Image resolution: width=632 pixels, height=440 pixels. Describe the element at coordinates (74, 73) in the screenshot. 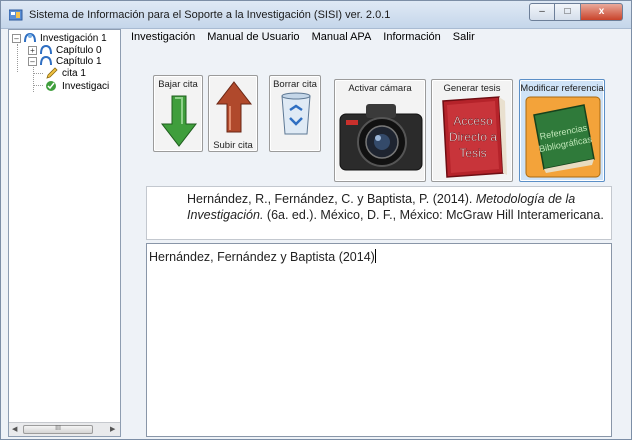

I see `tree-node-label: cita 1` at that location.